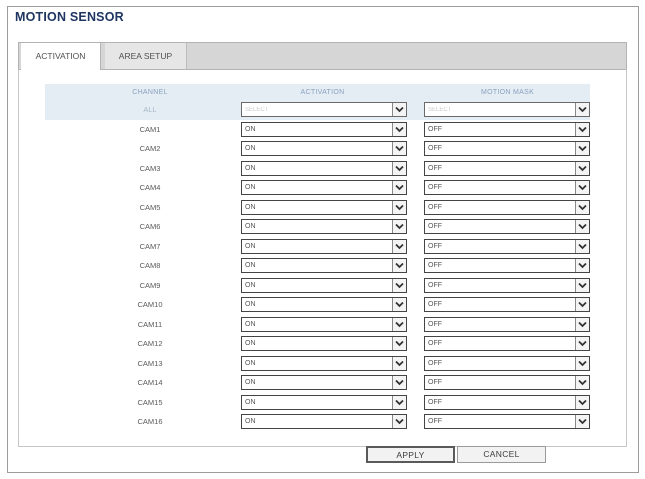  Describe the element at coordinates (507, 92) in the screenshot. I see `header-motion-mask: MOTION MASK` at that location.